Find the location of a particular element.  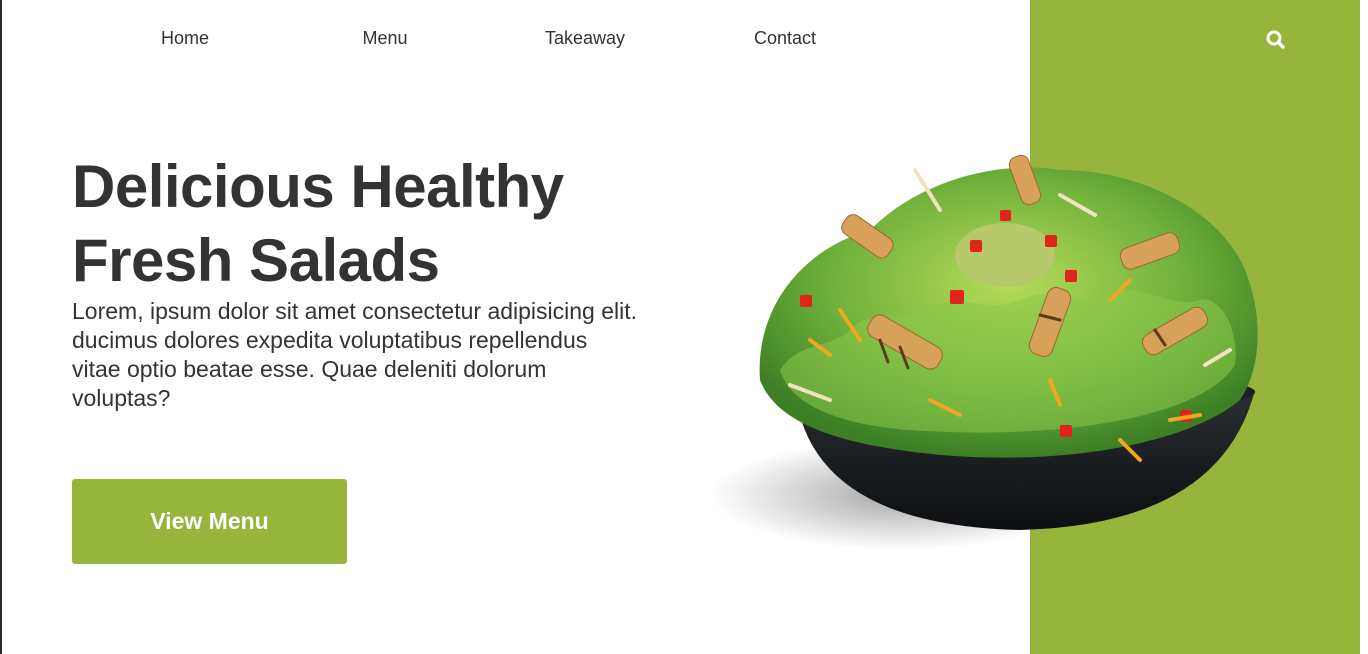

page-right-edge is located at coordinates (1364, 327).